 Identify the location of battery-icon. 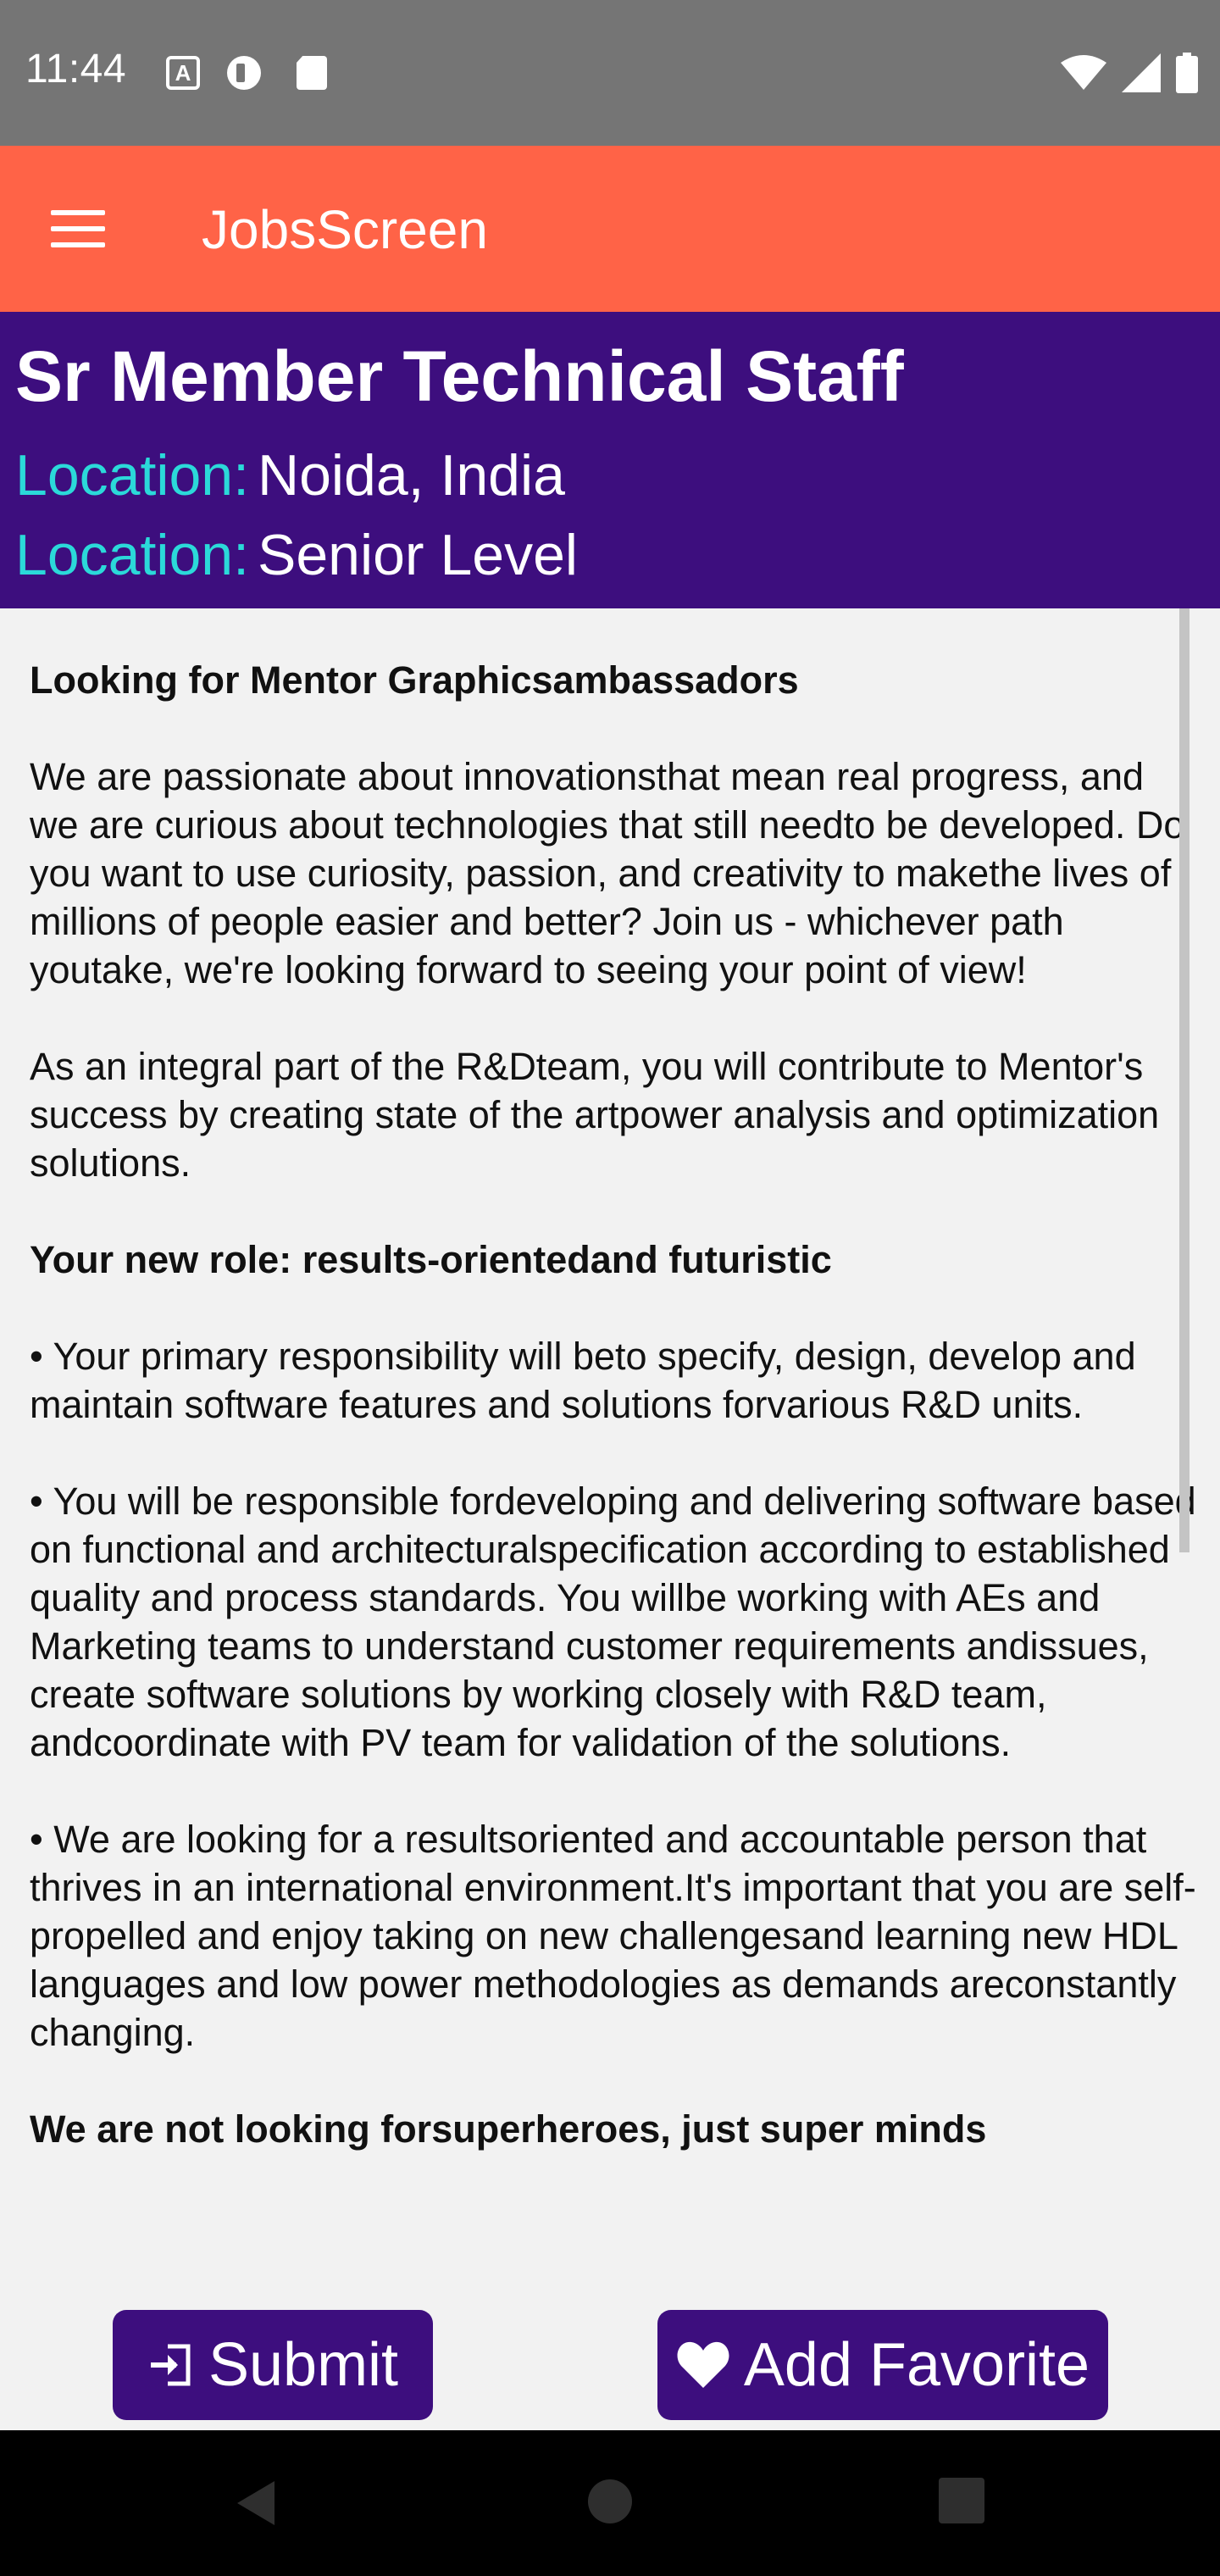
(1187, 73).